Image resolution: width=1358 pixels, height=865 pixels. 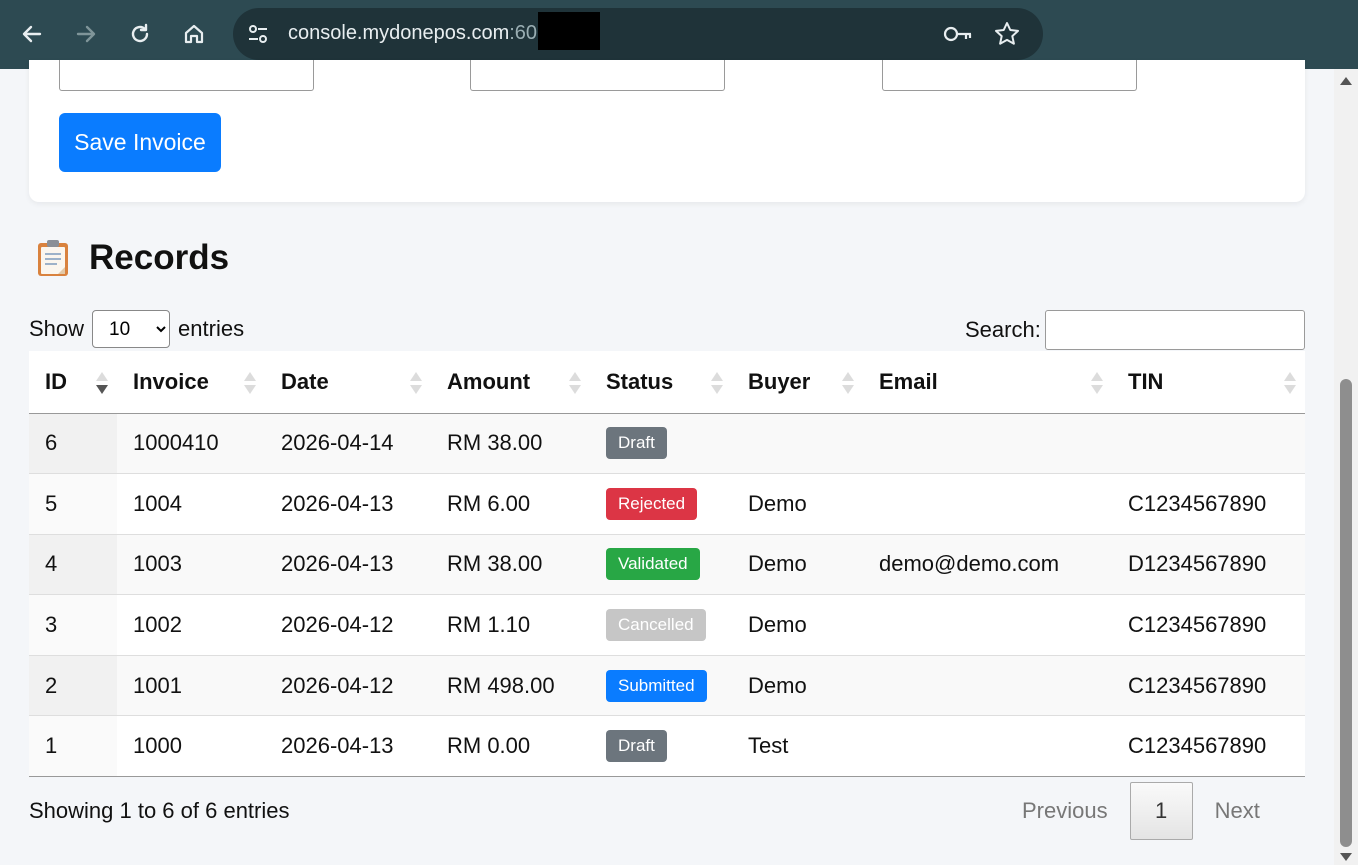 What do you see at coordinates (191, 686) in the screenshot?
I see `cell-invoice: 1001` at bounding box center [191, 686].